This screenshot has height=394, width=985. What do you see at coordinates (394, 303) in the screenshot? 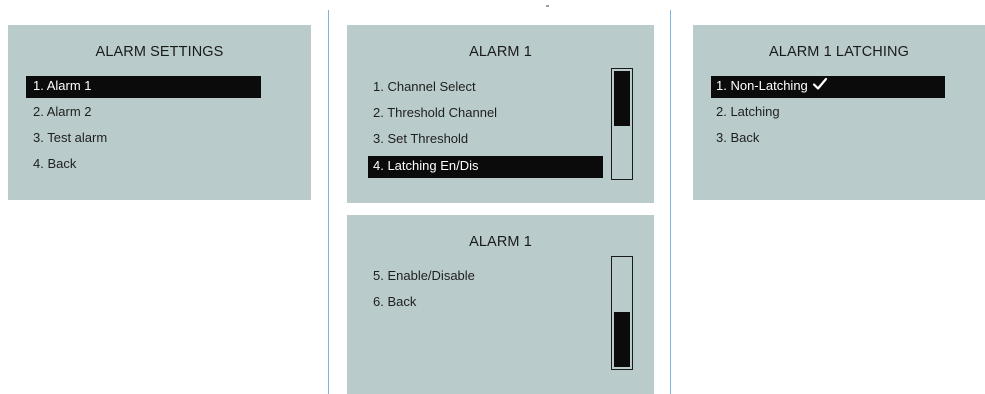
I see `menu-item-back: 6. Back` at bounding box center [394, 303].